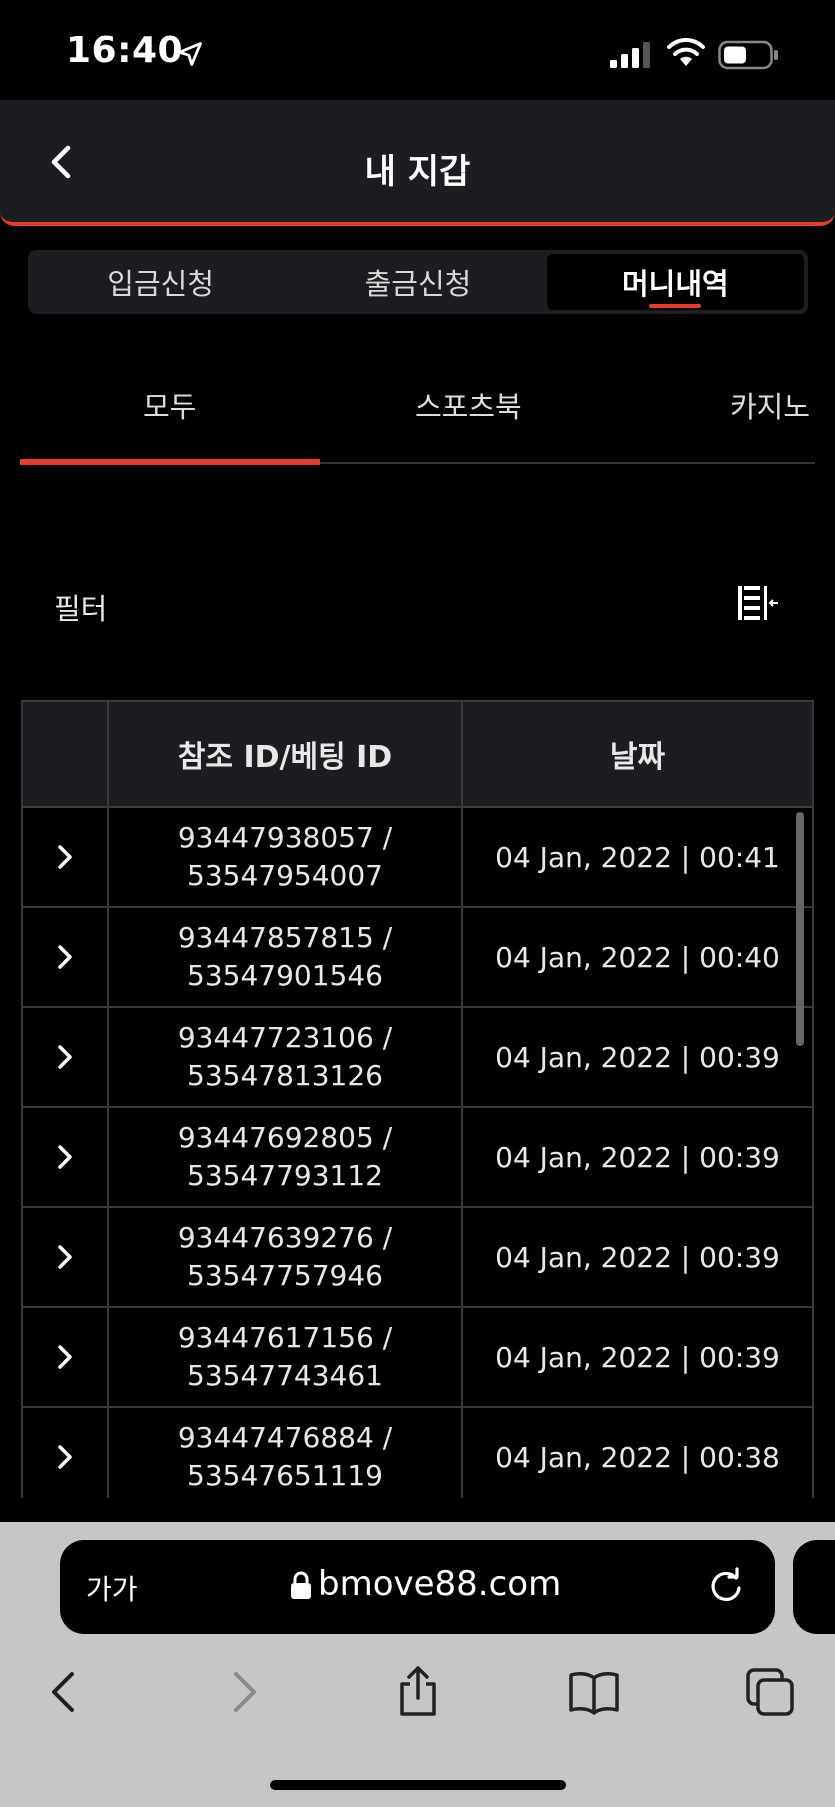  Describe the element at coordinates (285, 1037) in the screenshot. I see `ref-id: 93447723106 /` at that location.